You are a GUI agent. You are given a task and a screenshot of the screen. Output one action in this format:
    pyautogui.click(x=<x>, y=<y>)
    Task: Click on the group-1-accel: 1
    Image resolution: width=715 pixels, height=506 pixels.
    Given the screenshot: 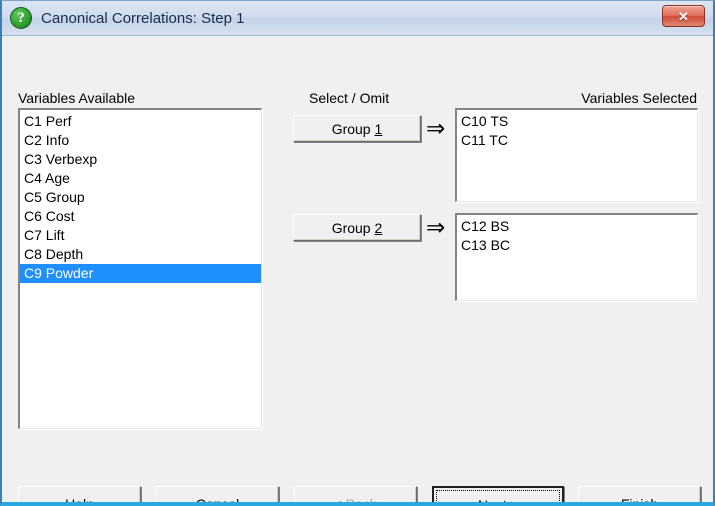 What is the action you would take?
    pyautogui.click(x=378, y=128)
    